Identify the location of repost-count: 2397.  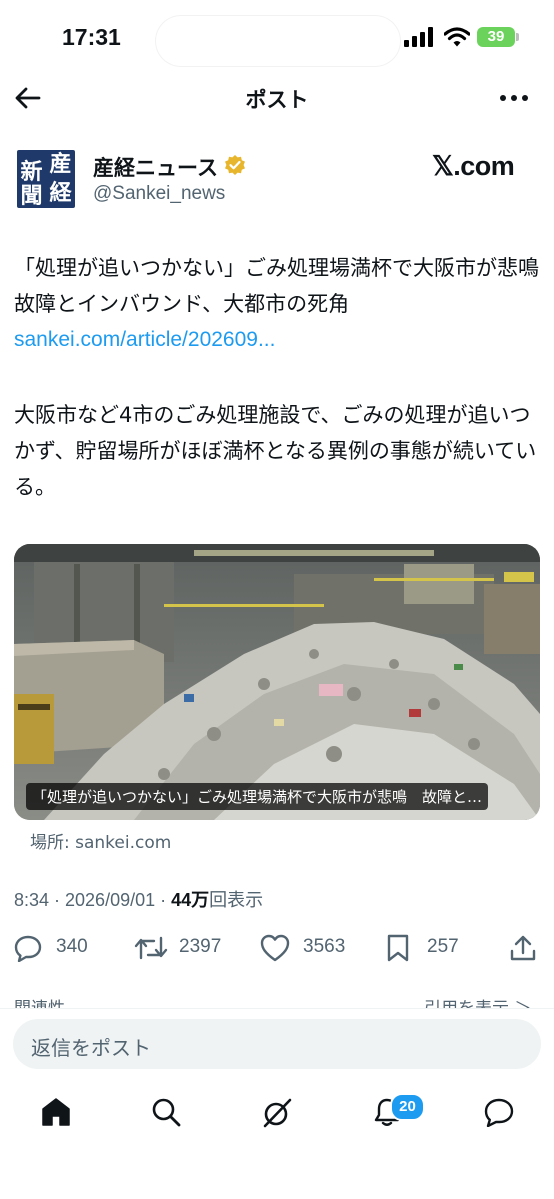
(200, 947).